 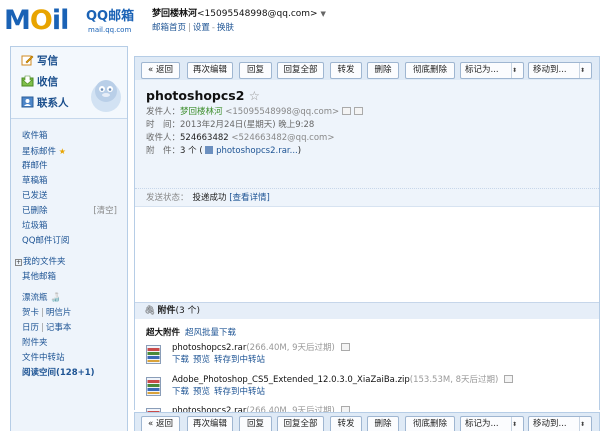 I want to click on folder-sent: 已发送, so click(x=69, y=196).